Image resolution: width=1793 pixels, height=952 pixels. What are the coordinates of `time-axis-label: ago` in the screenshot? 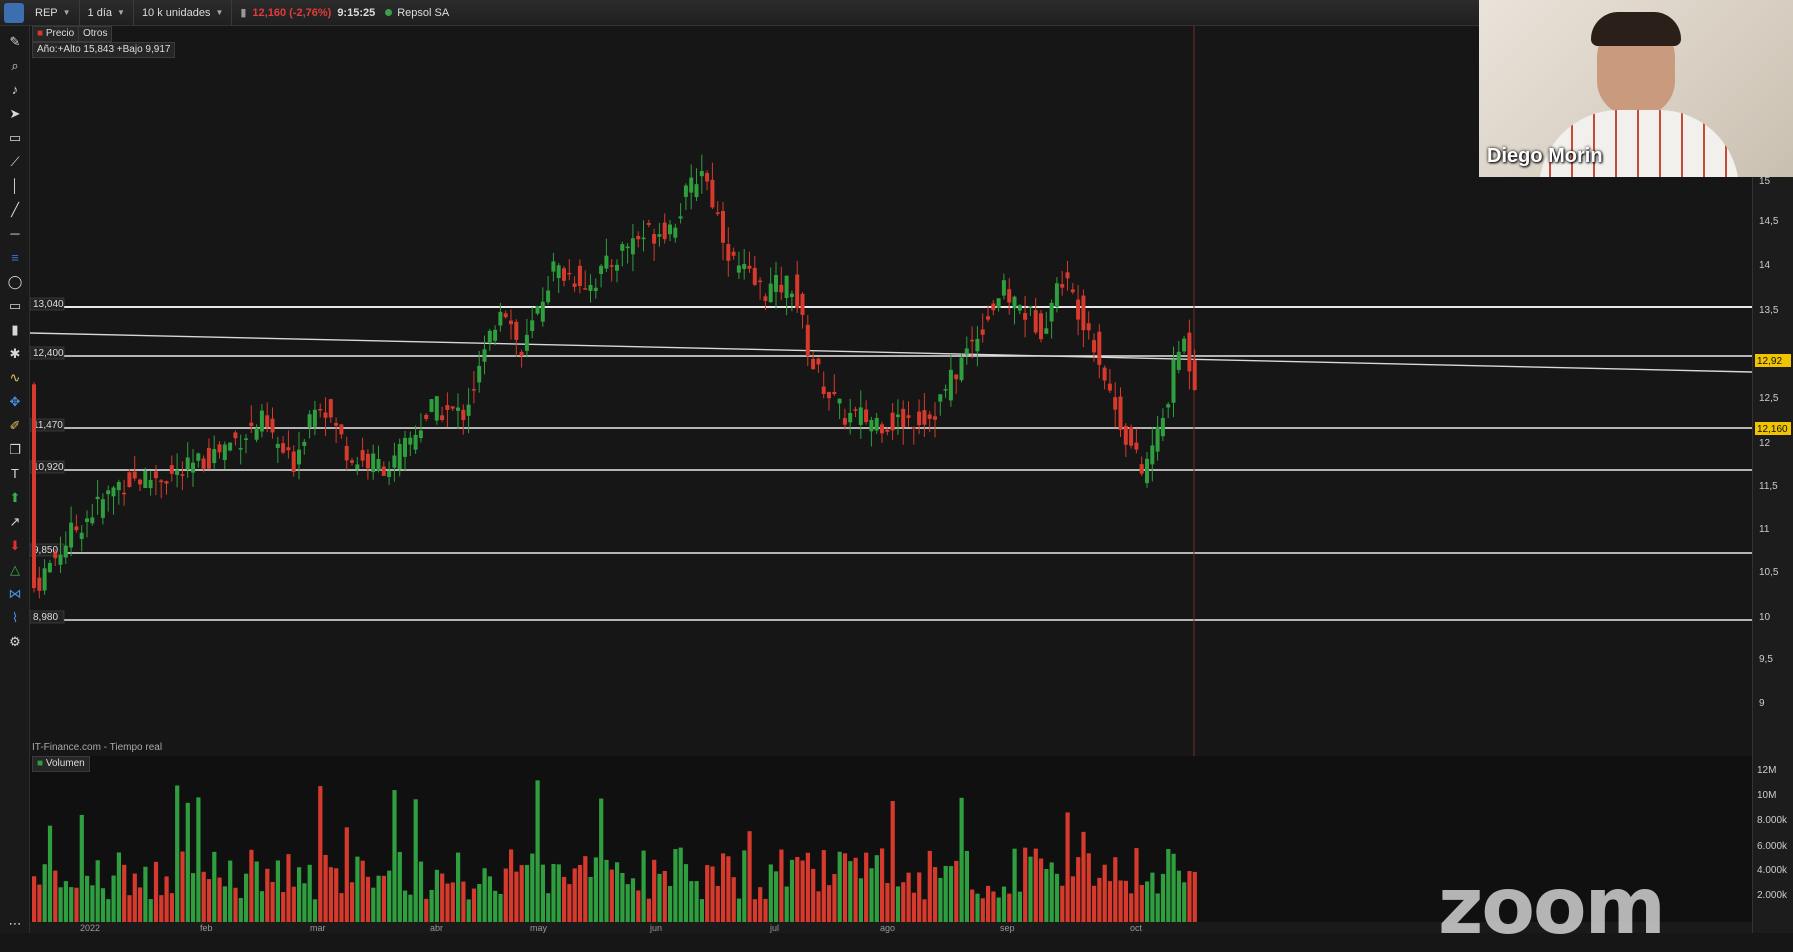 It's located at (887, 928).